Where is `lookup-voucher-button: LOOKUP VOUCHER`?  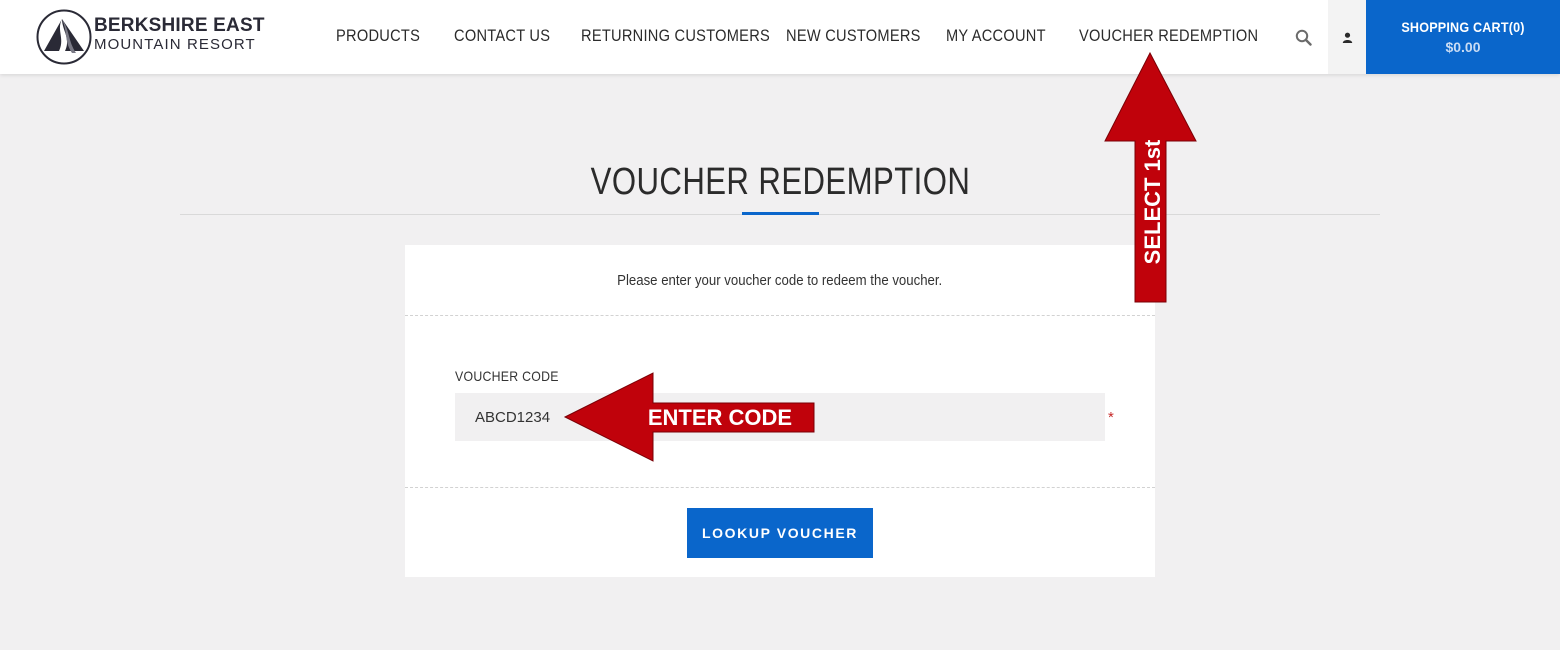 lookup-voucher-button: LOOKUP VOUCHER is located at coordinates (780, 533).